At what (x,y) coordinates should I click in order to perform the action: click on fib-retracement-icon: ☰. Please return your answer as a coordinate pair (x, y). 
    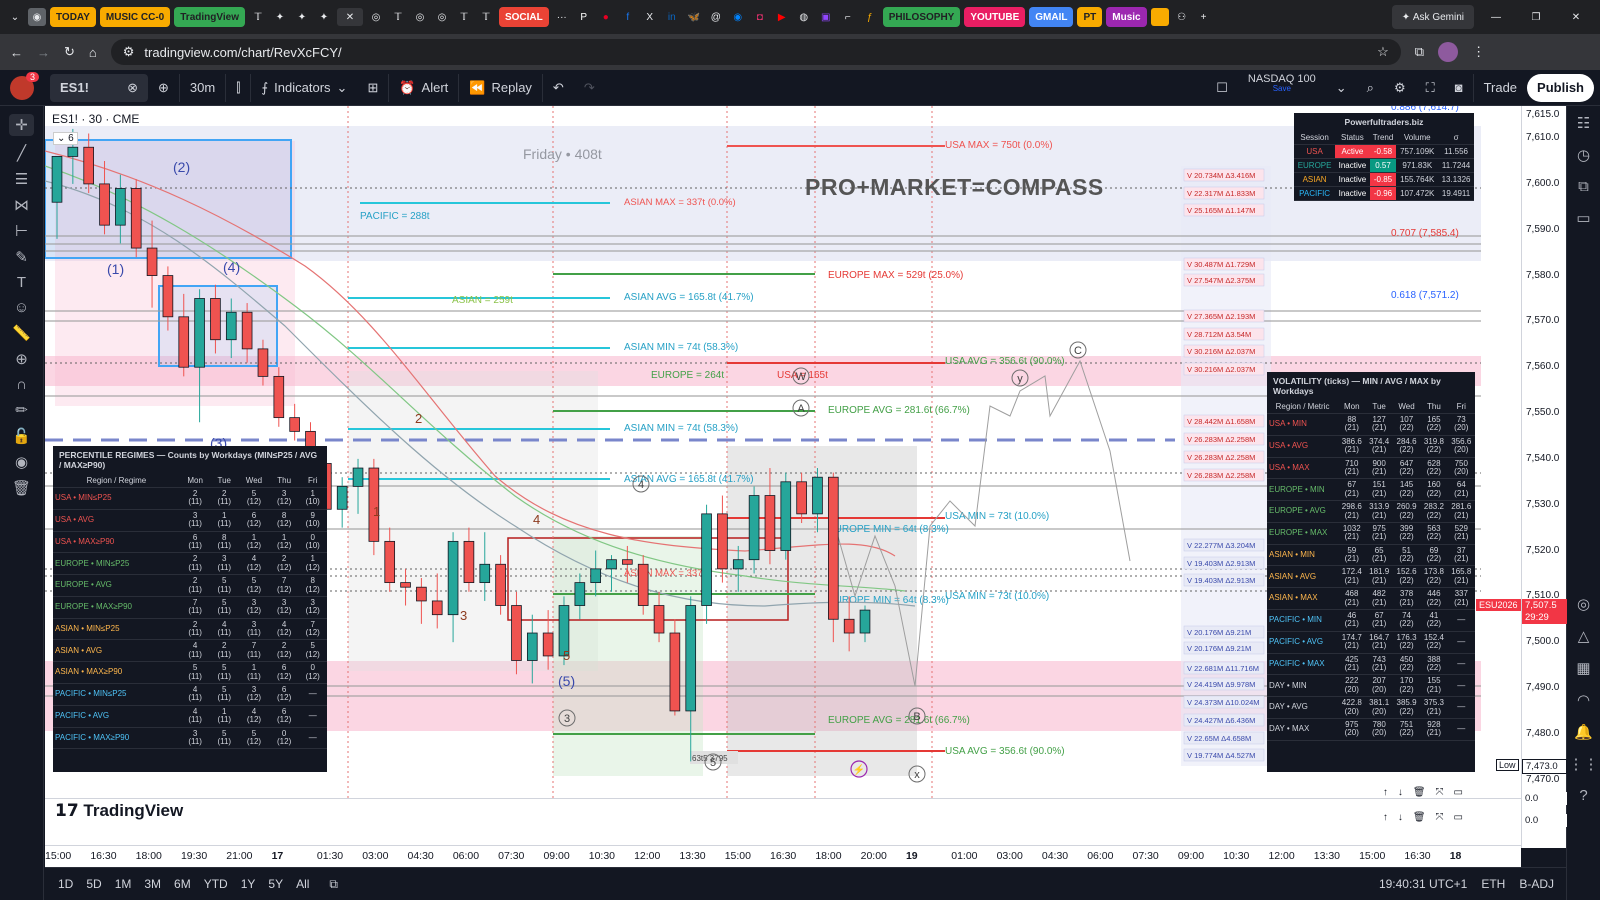
    Looking at the image, I should click on (21, 179).